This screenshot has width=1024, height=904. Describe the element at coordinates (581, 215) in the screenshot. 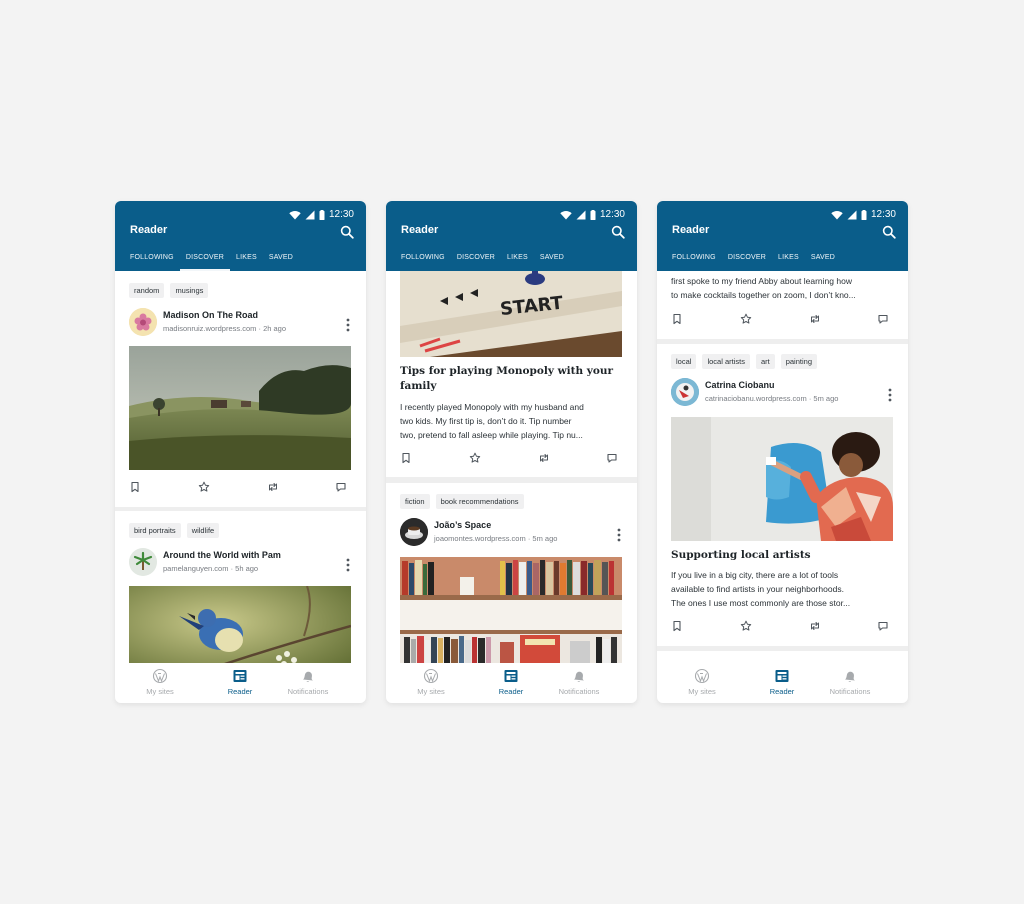

I see `signal-icon` at that location.